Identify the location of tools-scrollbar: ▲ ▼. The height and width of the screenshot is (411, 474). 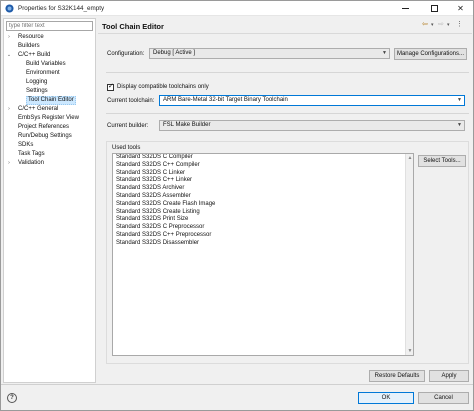
(409, 254).